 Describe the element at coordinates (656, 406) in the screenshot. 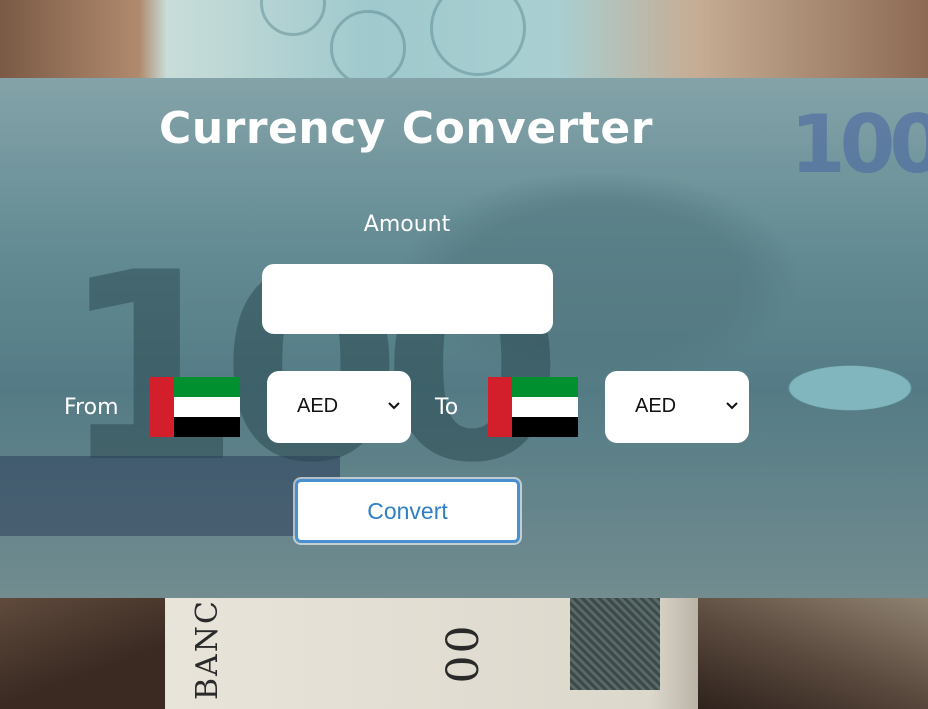

I see `to-currency-value: AED` at that location.